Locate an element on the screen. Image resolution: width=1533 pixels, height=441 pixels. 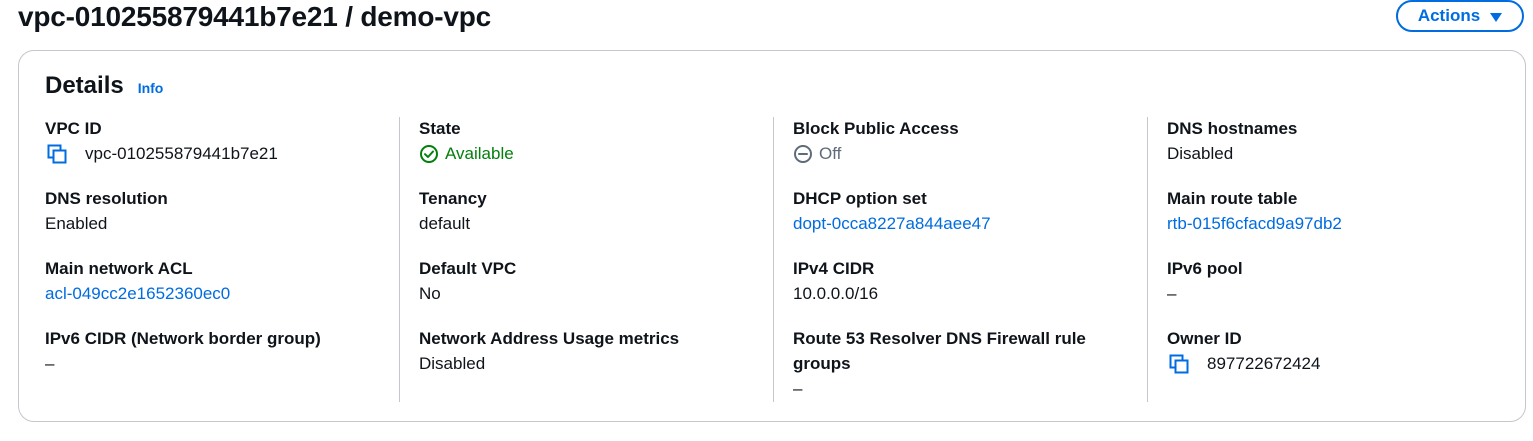
main-network-acl-field: Main network ACL acl-049cc2e1652360ec0 is located at coordinates (215, 281).